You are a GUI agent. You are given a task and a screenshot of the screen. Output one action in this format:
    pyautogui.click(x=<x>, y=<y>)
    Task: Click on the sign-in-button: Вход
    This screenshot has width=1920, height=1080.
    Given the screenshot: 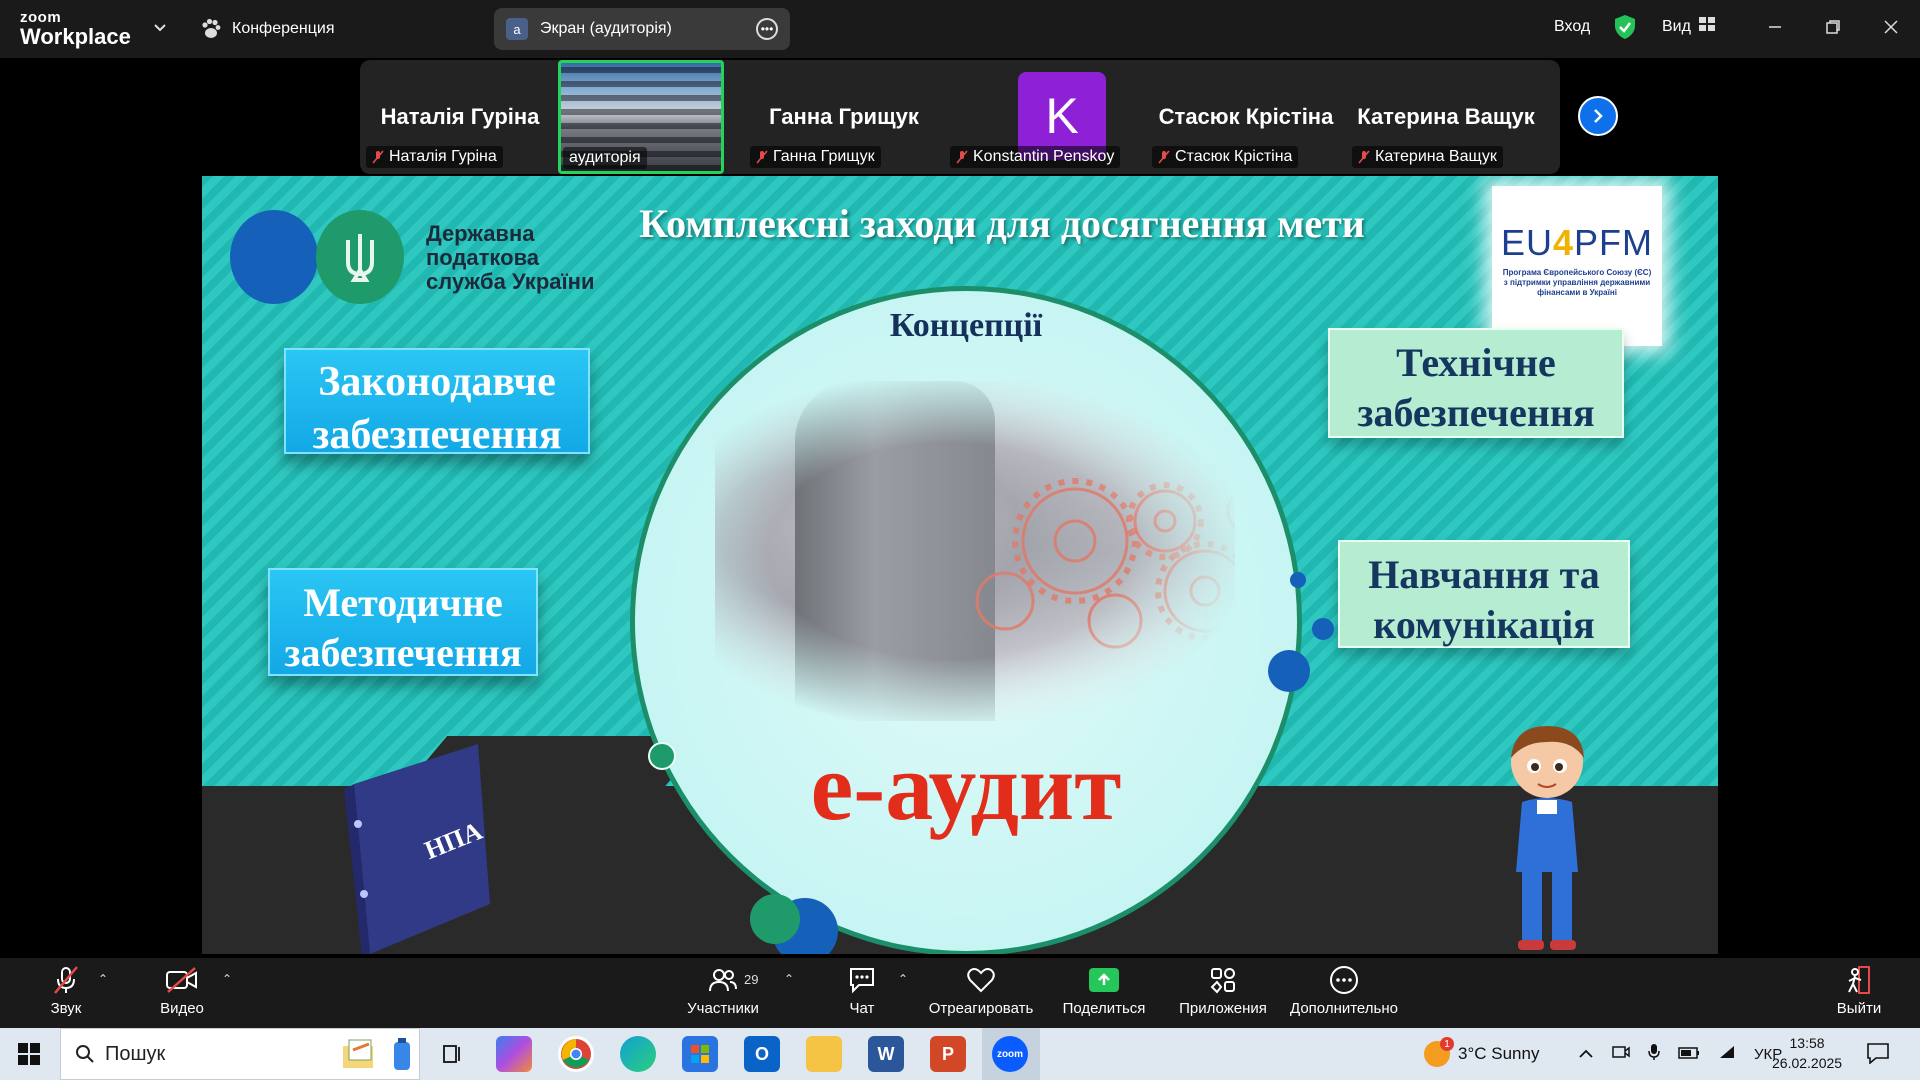 What is the action you would take?
    pyautogui.click(x=1572, y=27)
    